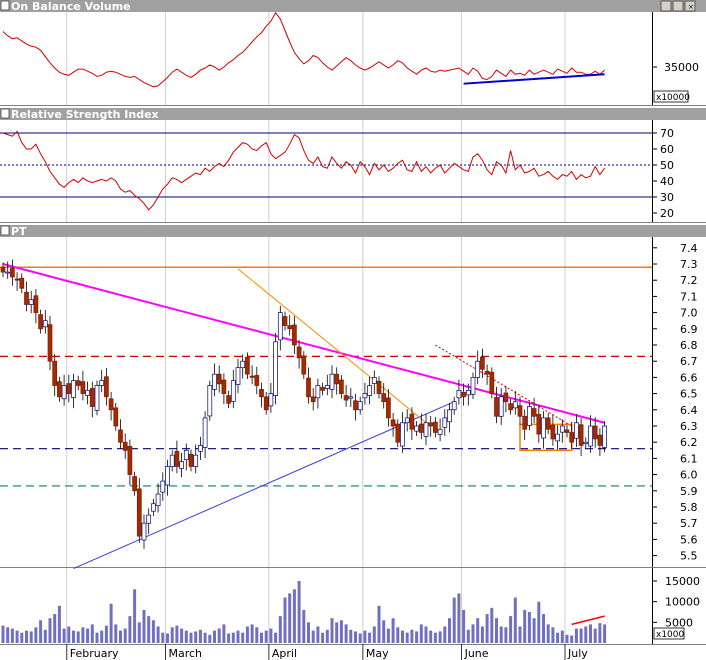 The image size is (706, 660). Describe the element at coordinates (689, 442) in the screenshot. I see `price-y-tick-label: 6.2` at that location.